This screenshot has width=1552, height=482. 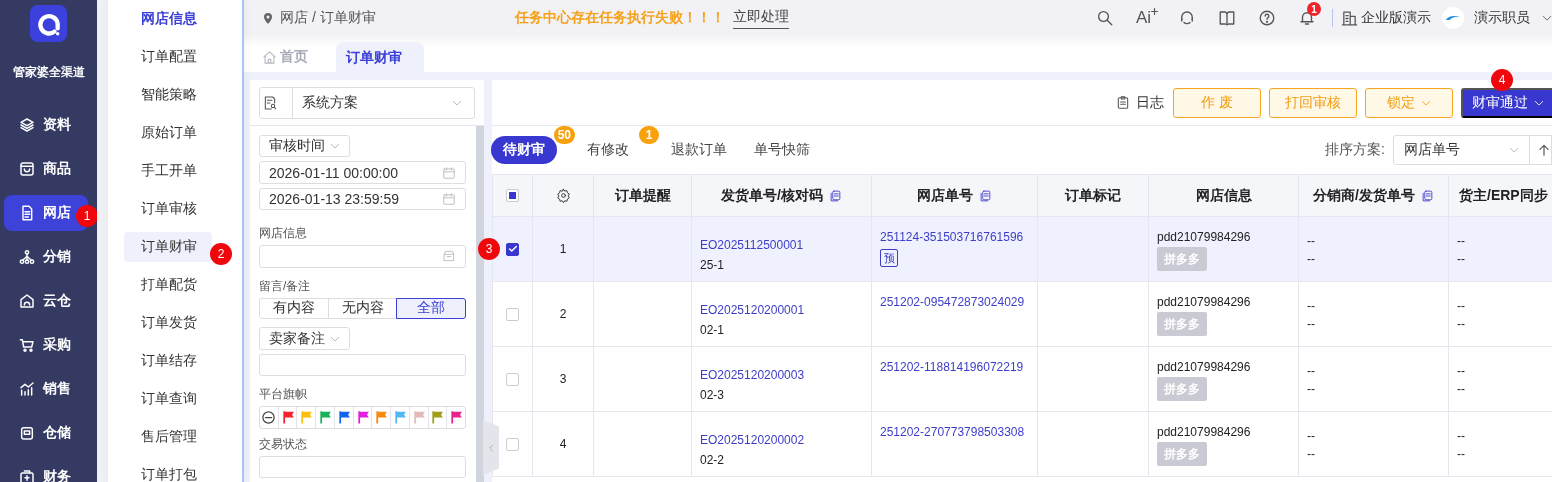 I want to click on book-icon, so click(x=1227, y=18).